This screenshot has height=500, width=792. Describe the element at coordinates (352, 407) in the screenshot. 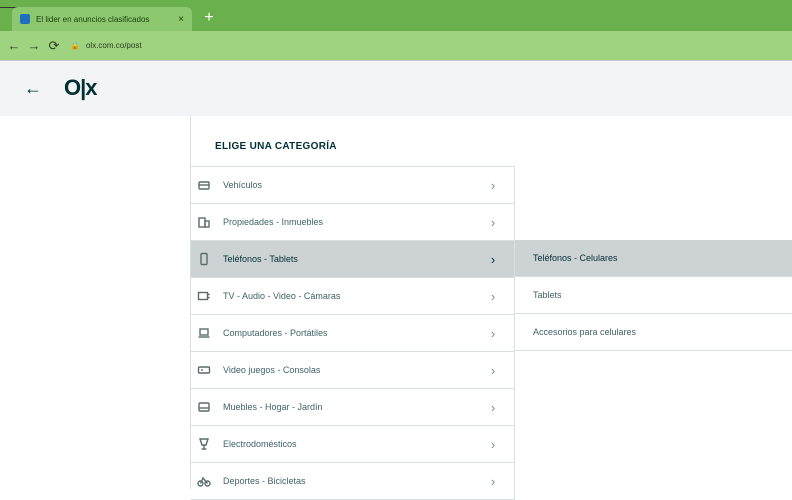

I see `category-item-muebles: Muebles - Hogar - Jardín ›` at that location.